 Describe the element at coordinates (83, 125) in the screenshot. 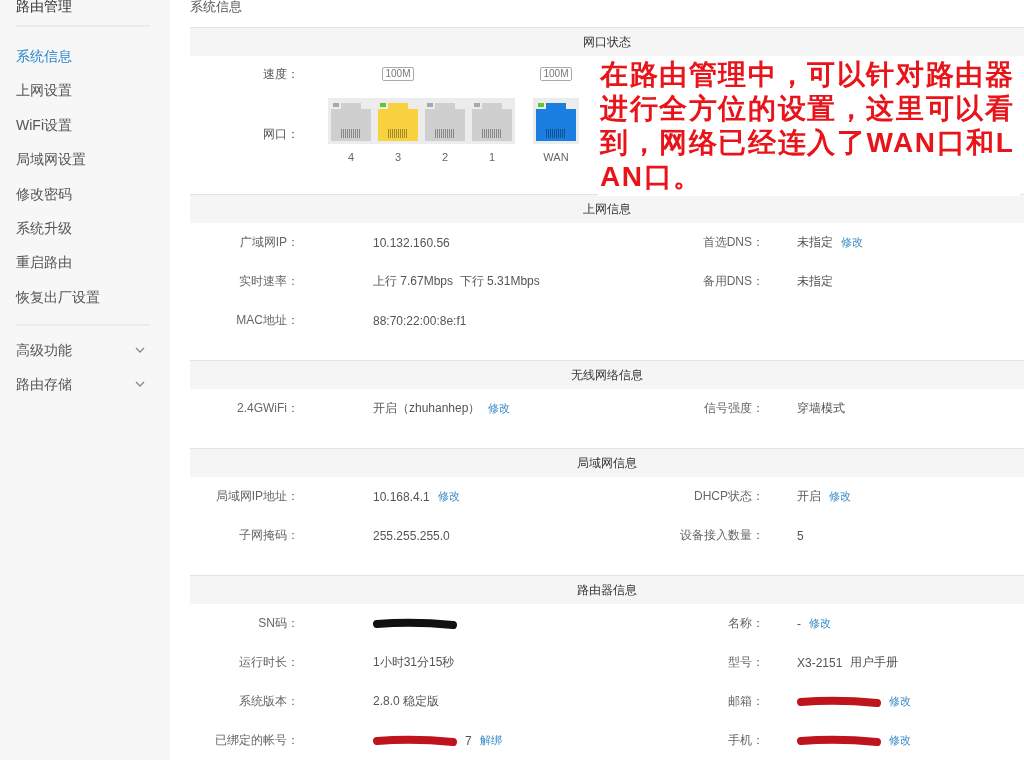

I see `sidebar-item: WiFi设置` at that location.